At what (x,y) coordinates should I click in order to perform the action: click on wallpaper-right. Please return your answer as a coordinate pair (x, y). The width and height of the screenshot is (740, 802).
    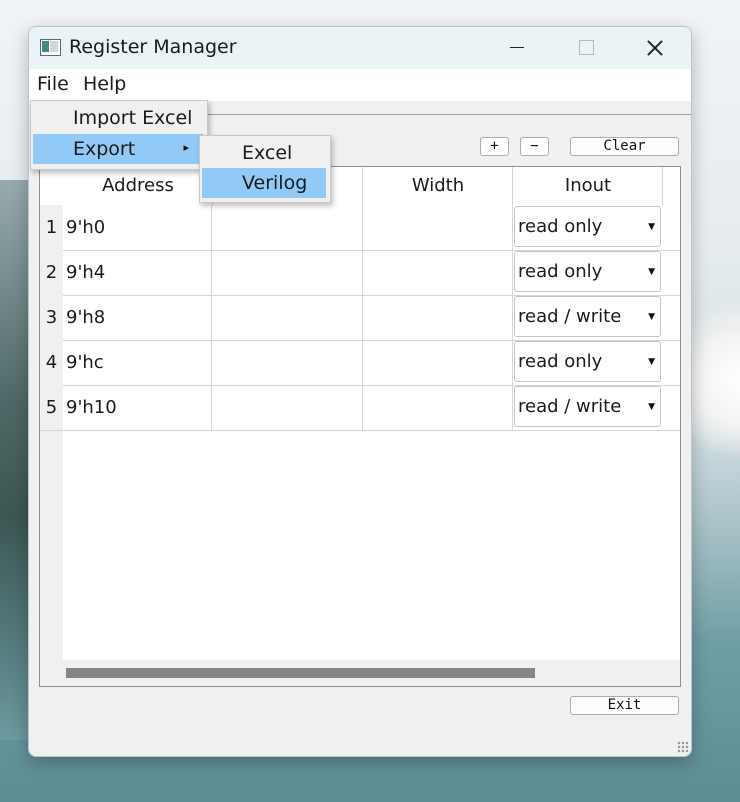
    Looking at the image, I should click on (715, 380).